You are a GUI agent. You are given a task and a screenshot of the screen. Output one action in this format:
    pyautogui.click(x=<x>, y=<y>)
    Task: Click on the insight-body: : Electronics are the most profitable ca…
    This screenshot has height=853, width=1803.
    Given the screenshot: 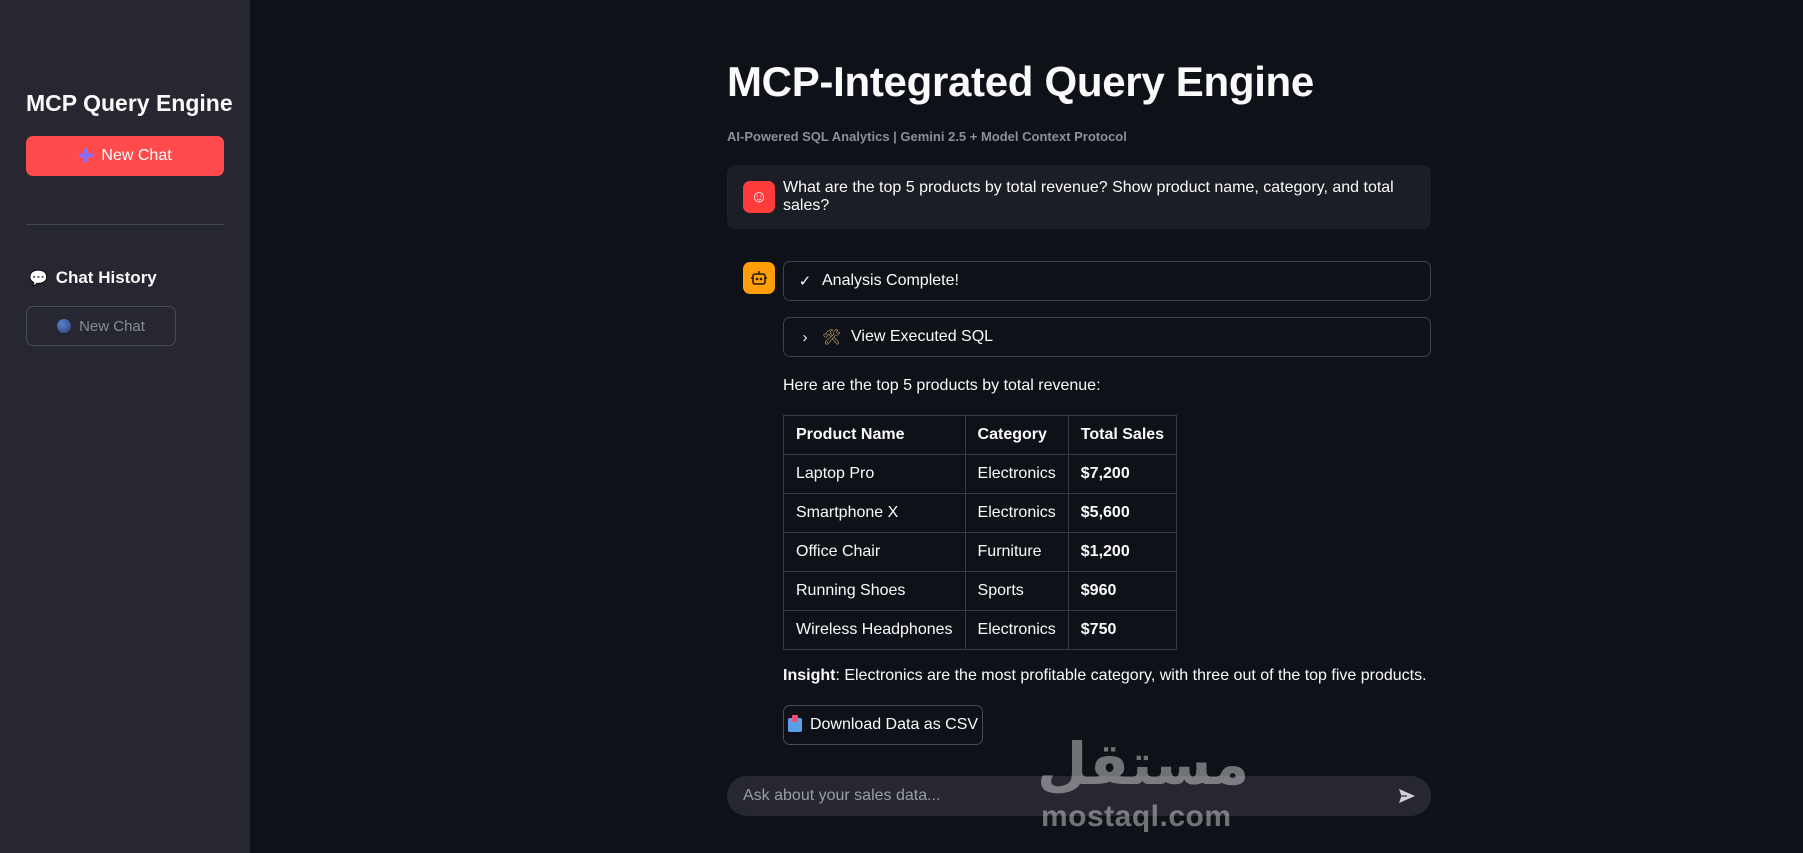 What is the action you would take?
    pyautogui.click(x=1131, y=675)
    